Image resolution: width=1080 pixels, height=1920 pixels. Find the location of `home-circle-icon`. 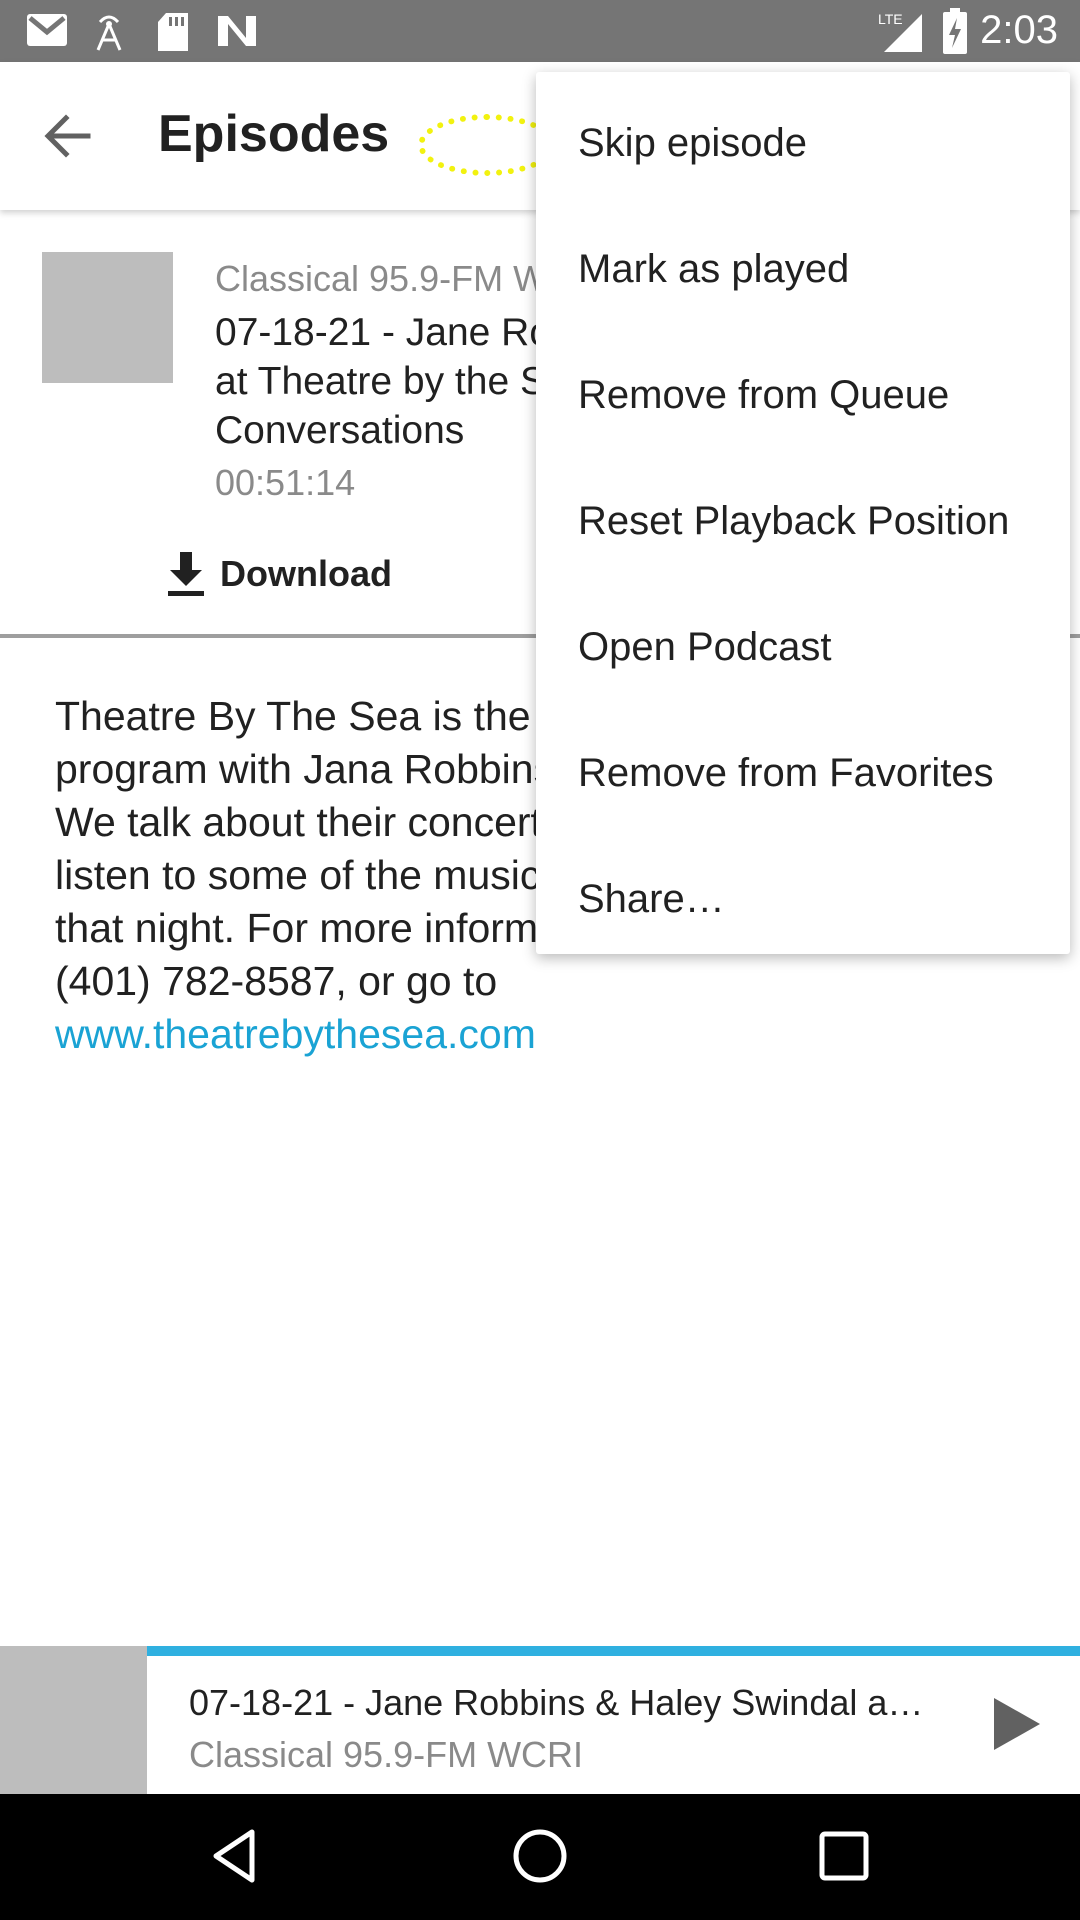

home-circle-icon is located at coordinates (540, 1856).